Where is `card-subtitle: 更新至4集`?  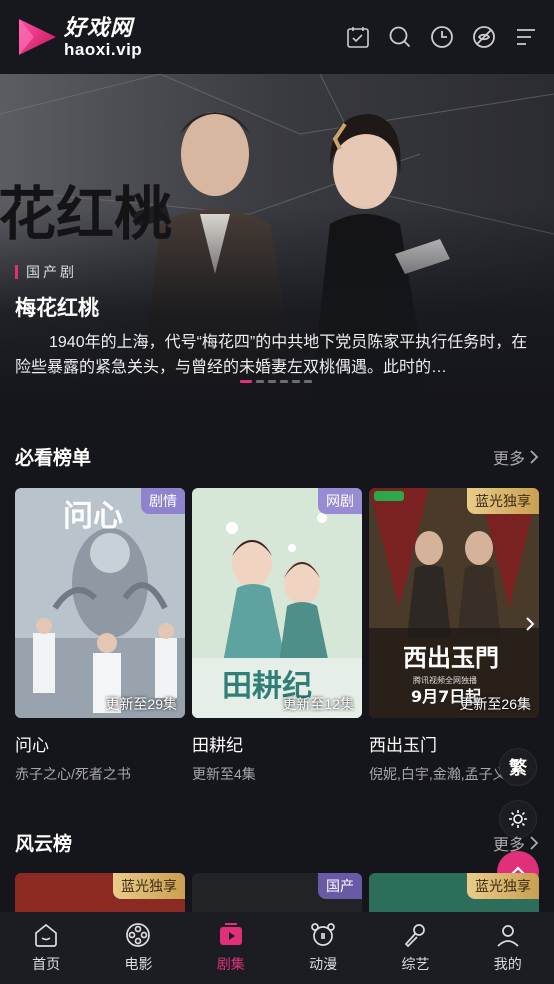 card-subtitle: 更新至4集 is located at coordinates (224, 774).